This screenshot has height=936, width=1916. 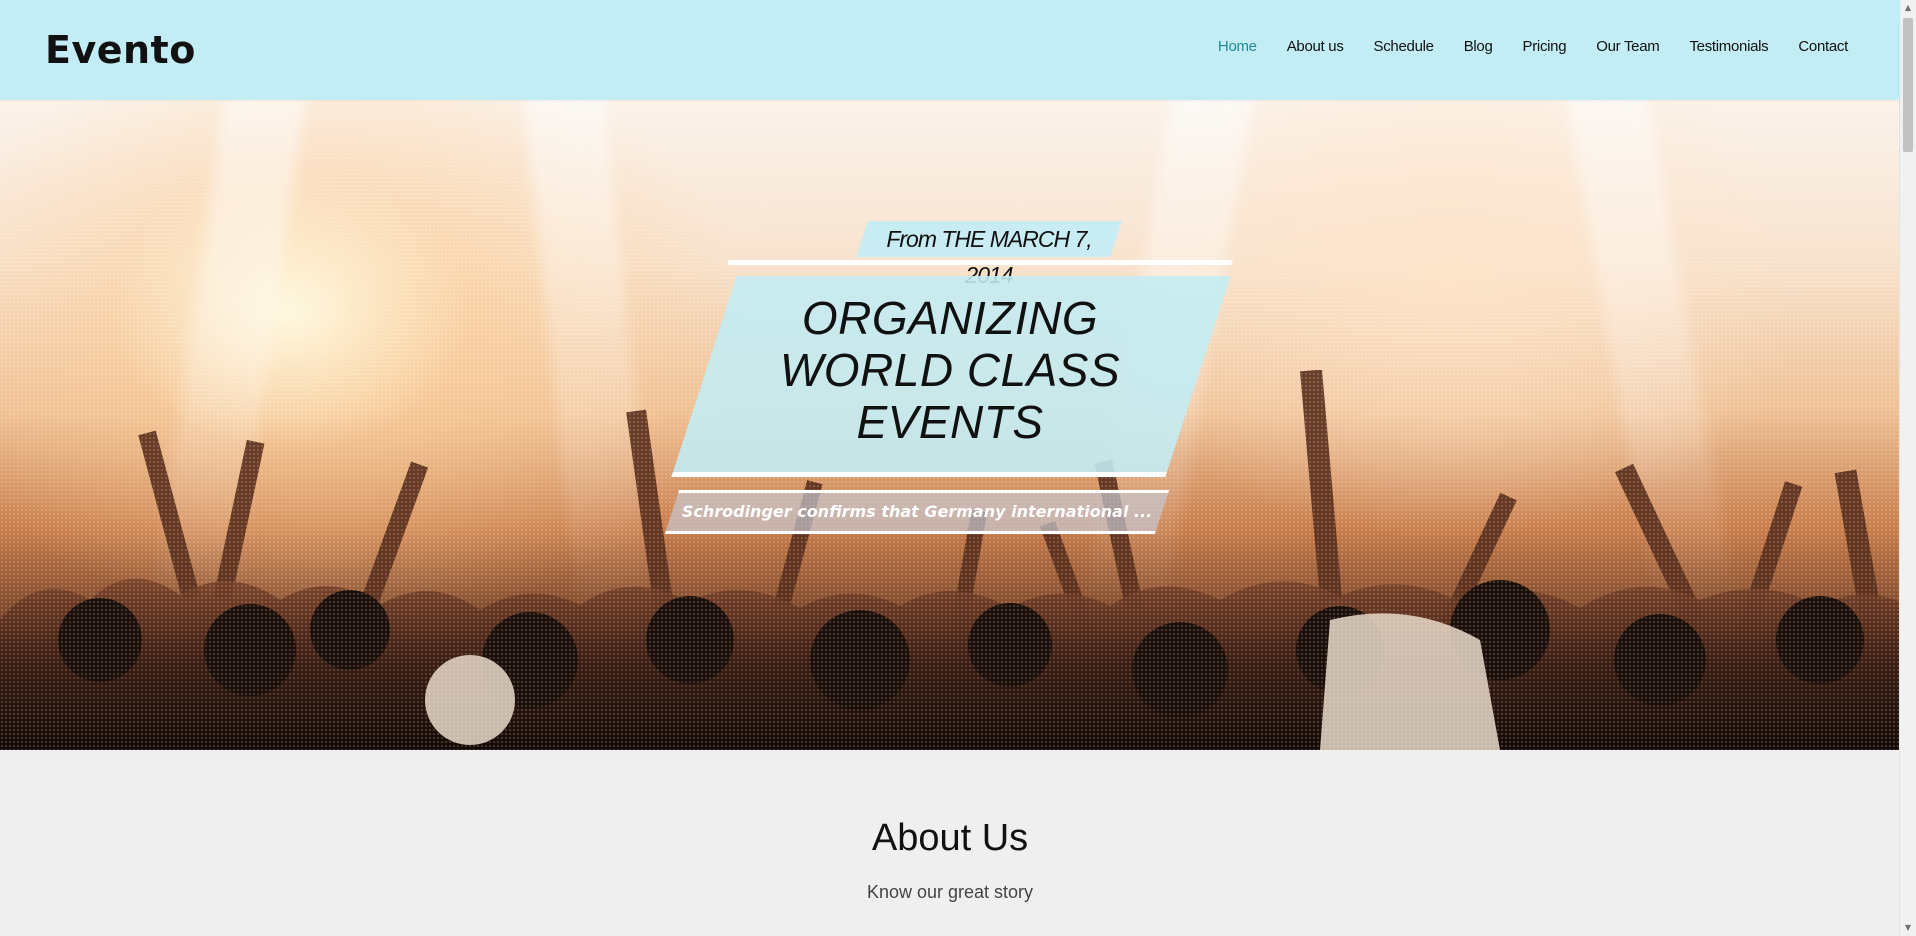 I want to click on site-logo: Evento, so click(x=120, y=50).